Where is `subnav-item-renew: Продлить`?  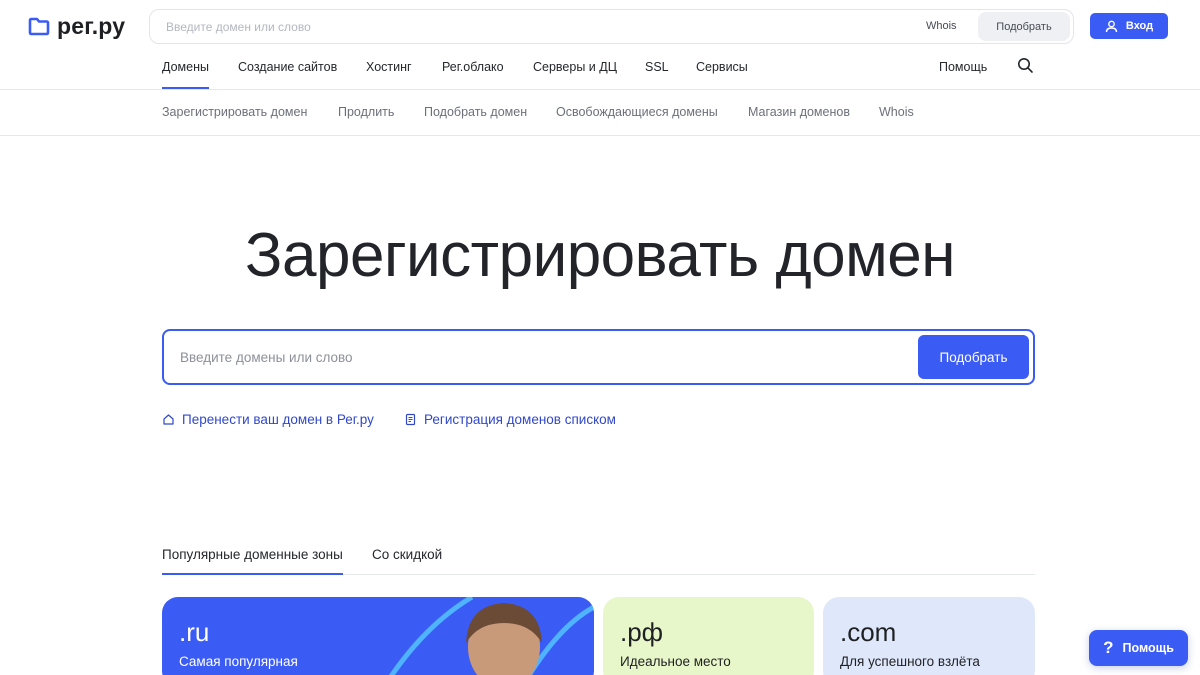
subnav-item-renew: Продлить is located at coordinates (366, 112).